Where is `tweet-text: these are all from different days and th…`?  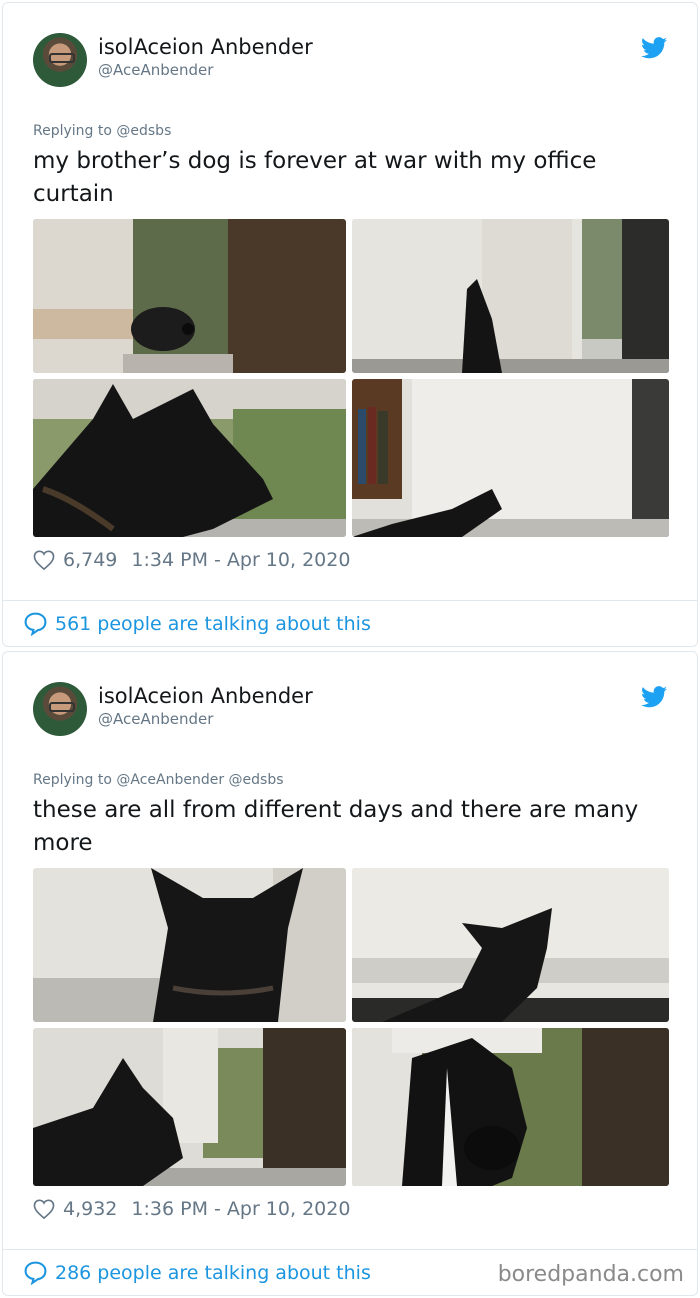 tweet-text: these are all from different days and th… is located at coordinates (336, 826).